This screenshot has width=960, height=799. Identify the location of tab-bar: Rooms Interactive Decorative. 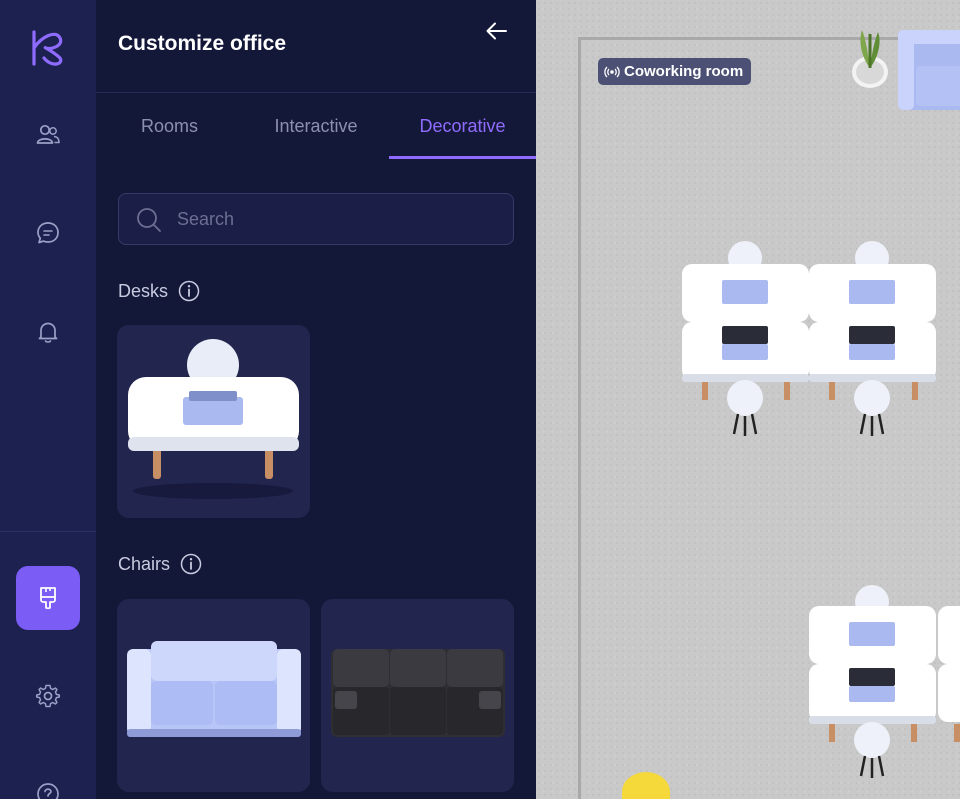
(316, 126).